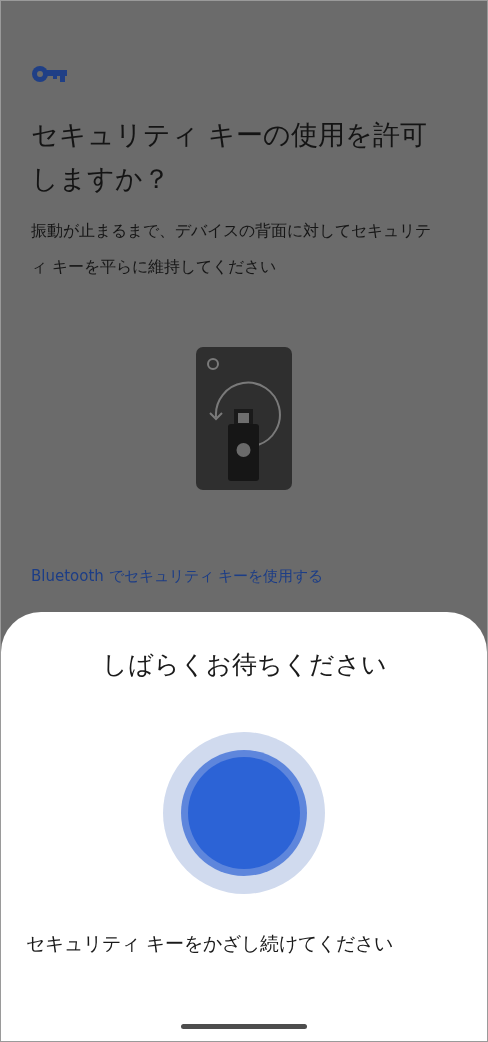  Describe the element at coordinates (244, 1026) in the screenshot. I see `home-indicator` at that location.